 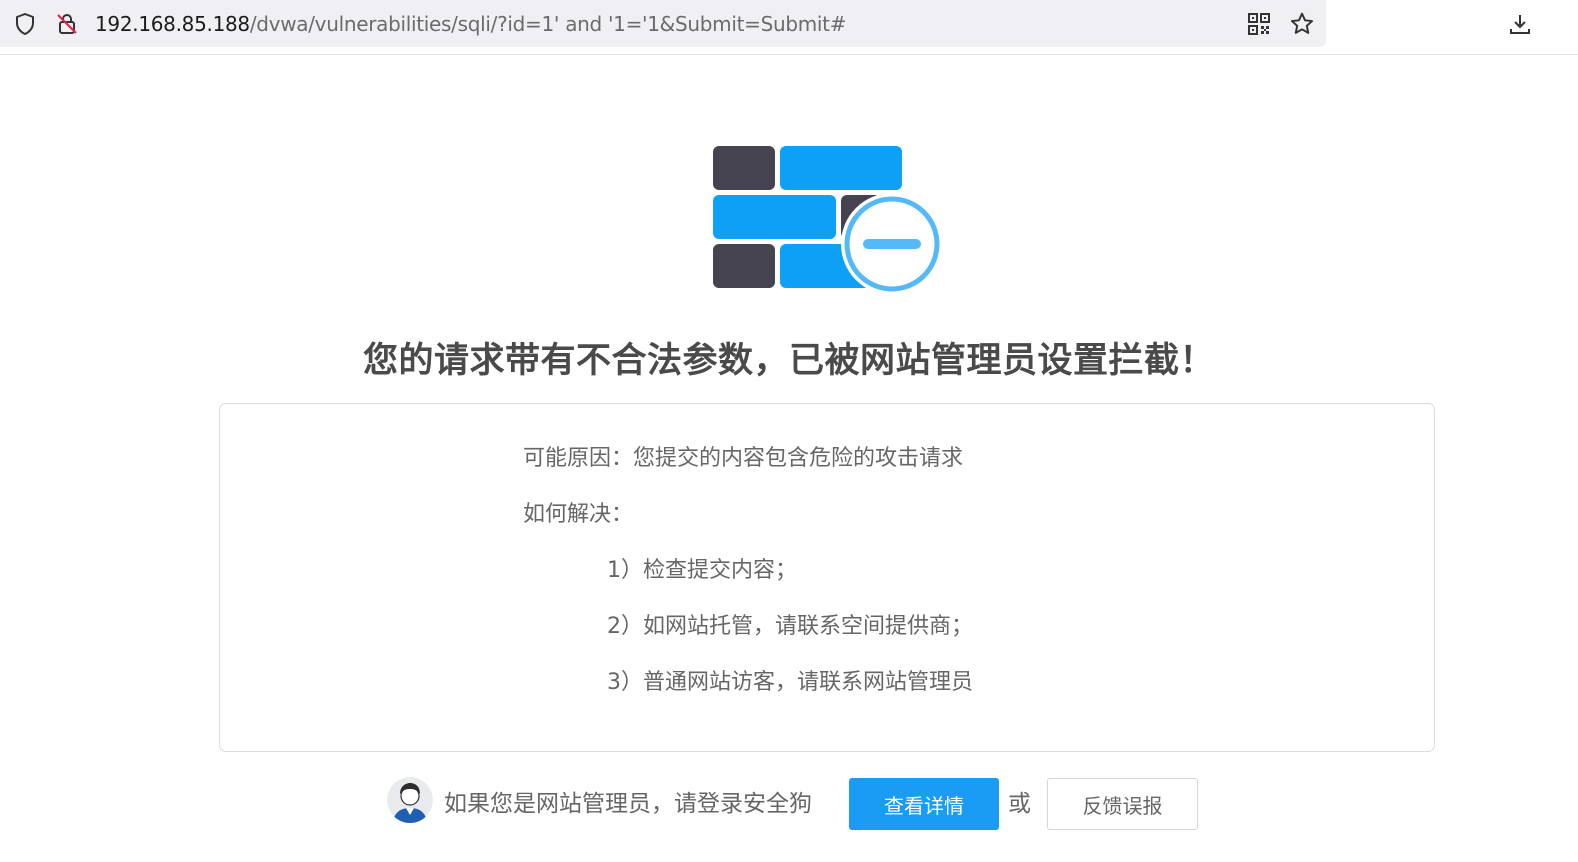 I want to click on insecure-lock-icon, so click(x=67, y=24).